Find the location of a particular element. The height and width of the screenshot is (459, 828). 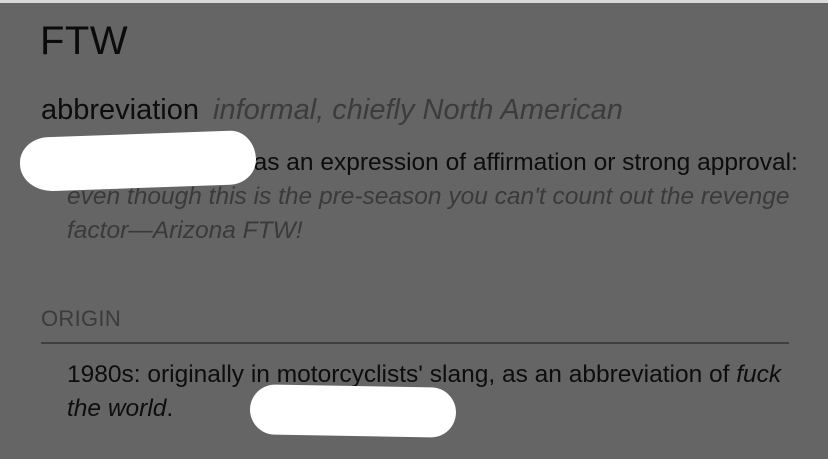

origin-section-label: ORIGIN is located at coordinates (81, 318).